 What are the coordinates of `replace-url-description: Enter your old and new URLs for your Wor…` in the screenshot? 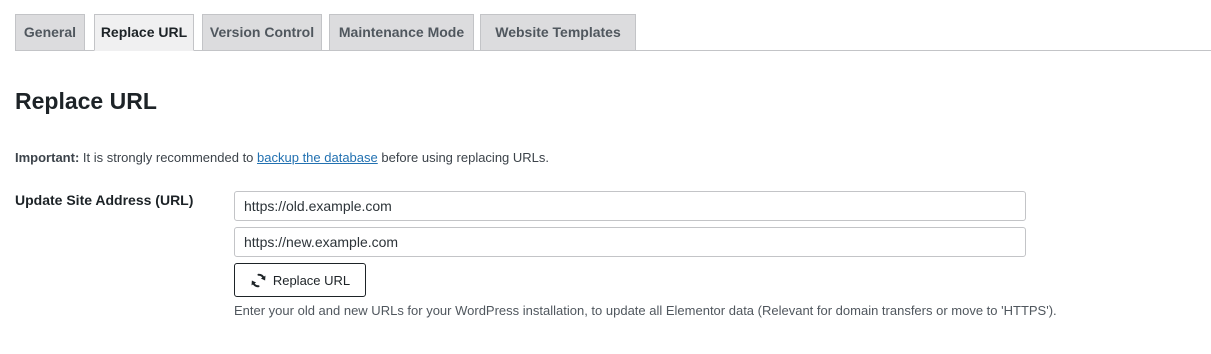 It's located at (645, 310).